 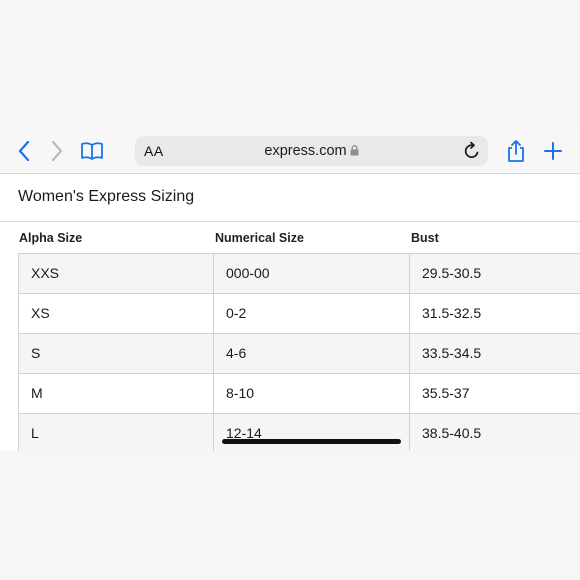 What do you see at coordinates (471, 149) in the screenshot?
I see `reload-icon` at bounding box center [471, 149].